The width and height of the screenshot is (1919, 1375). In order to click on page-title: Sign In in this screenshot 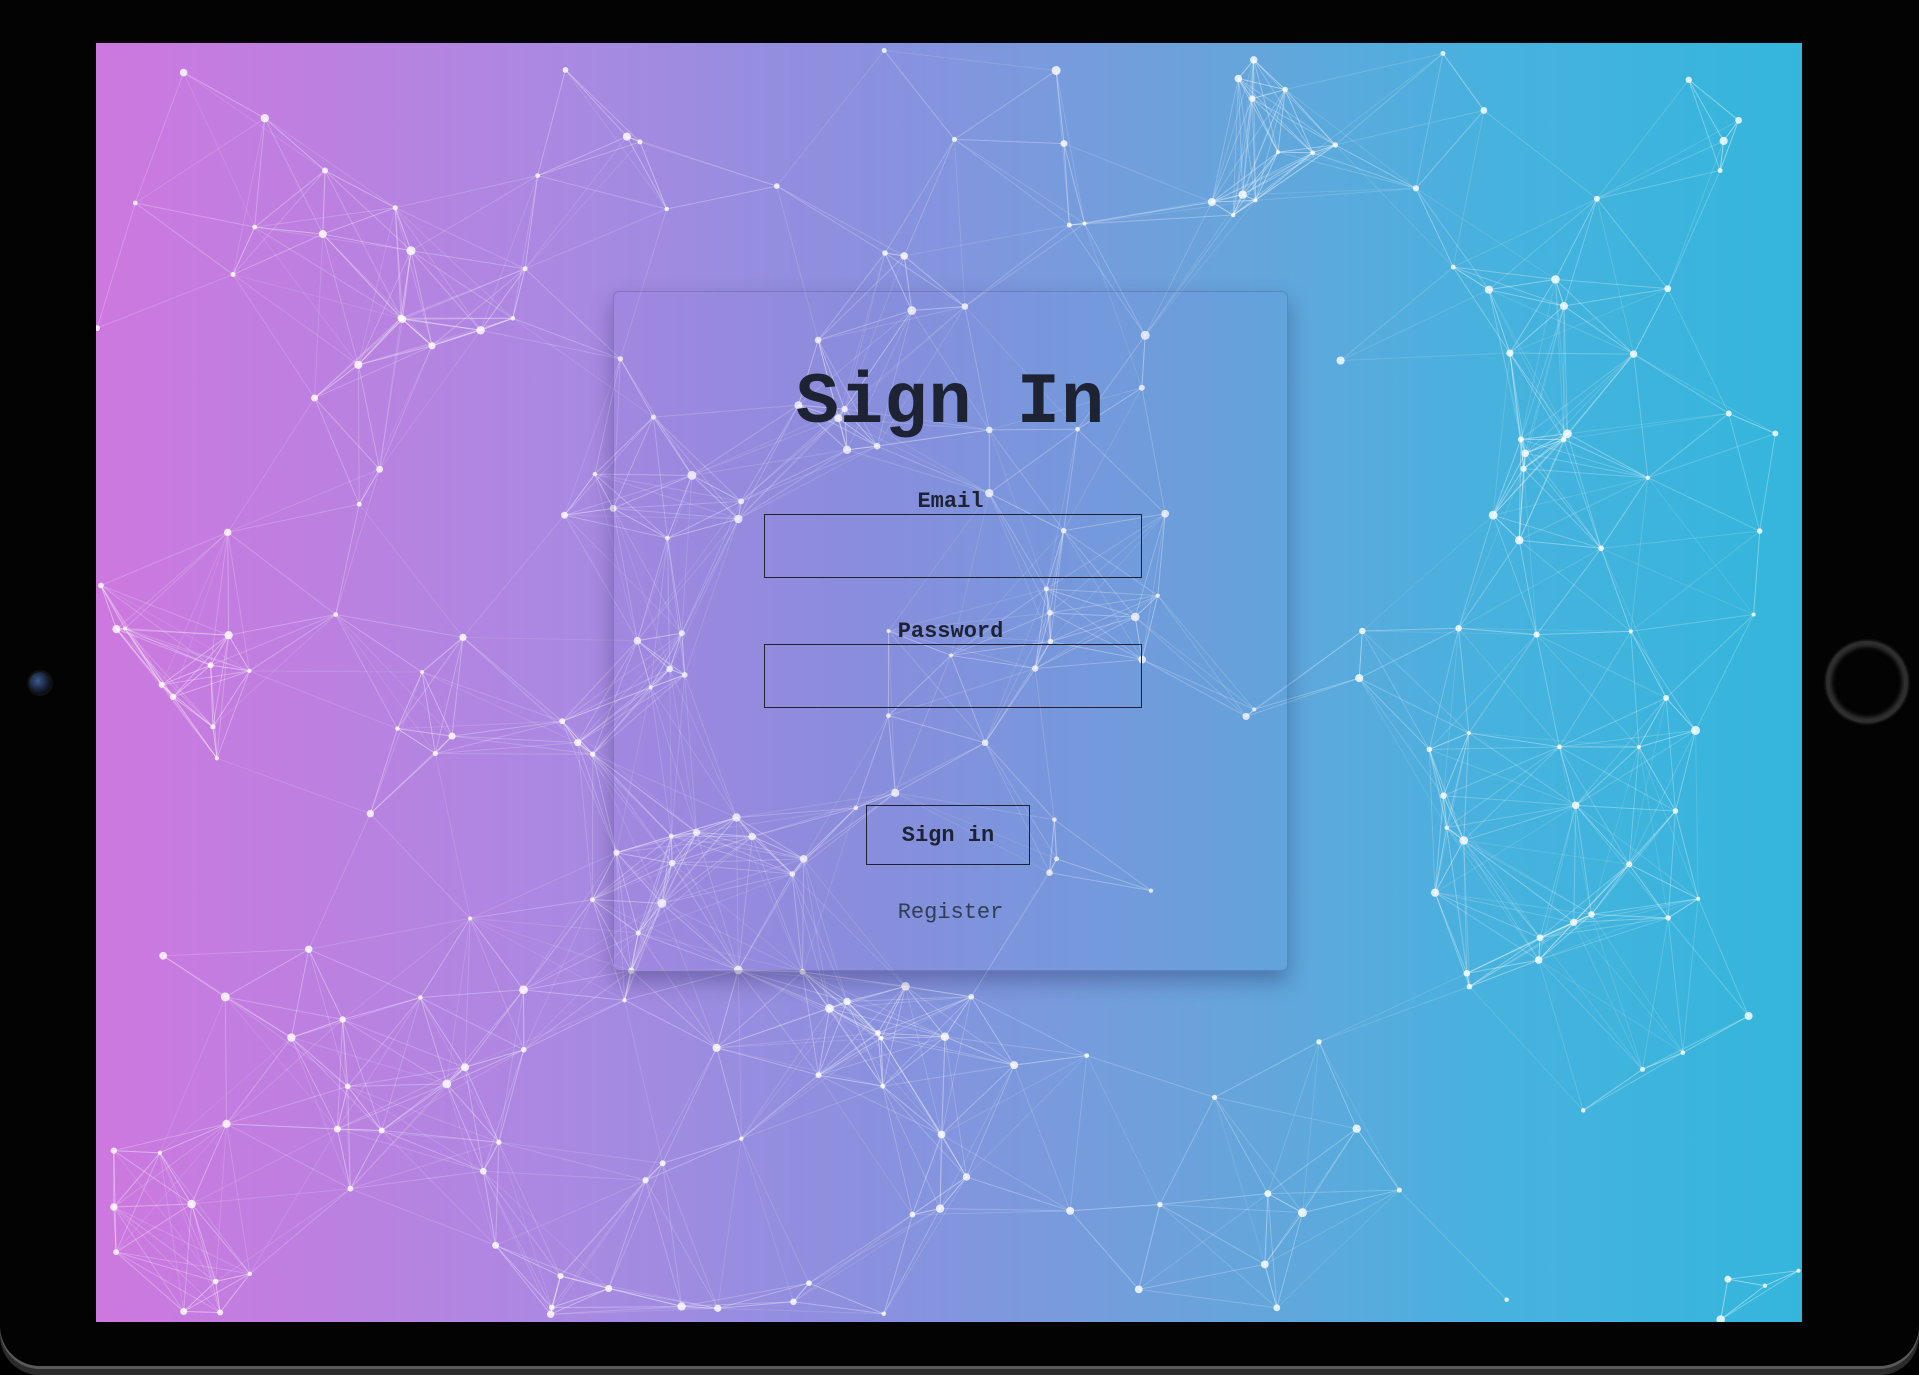, I will do `click(950, 403)`.